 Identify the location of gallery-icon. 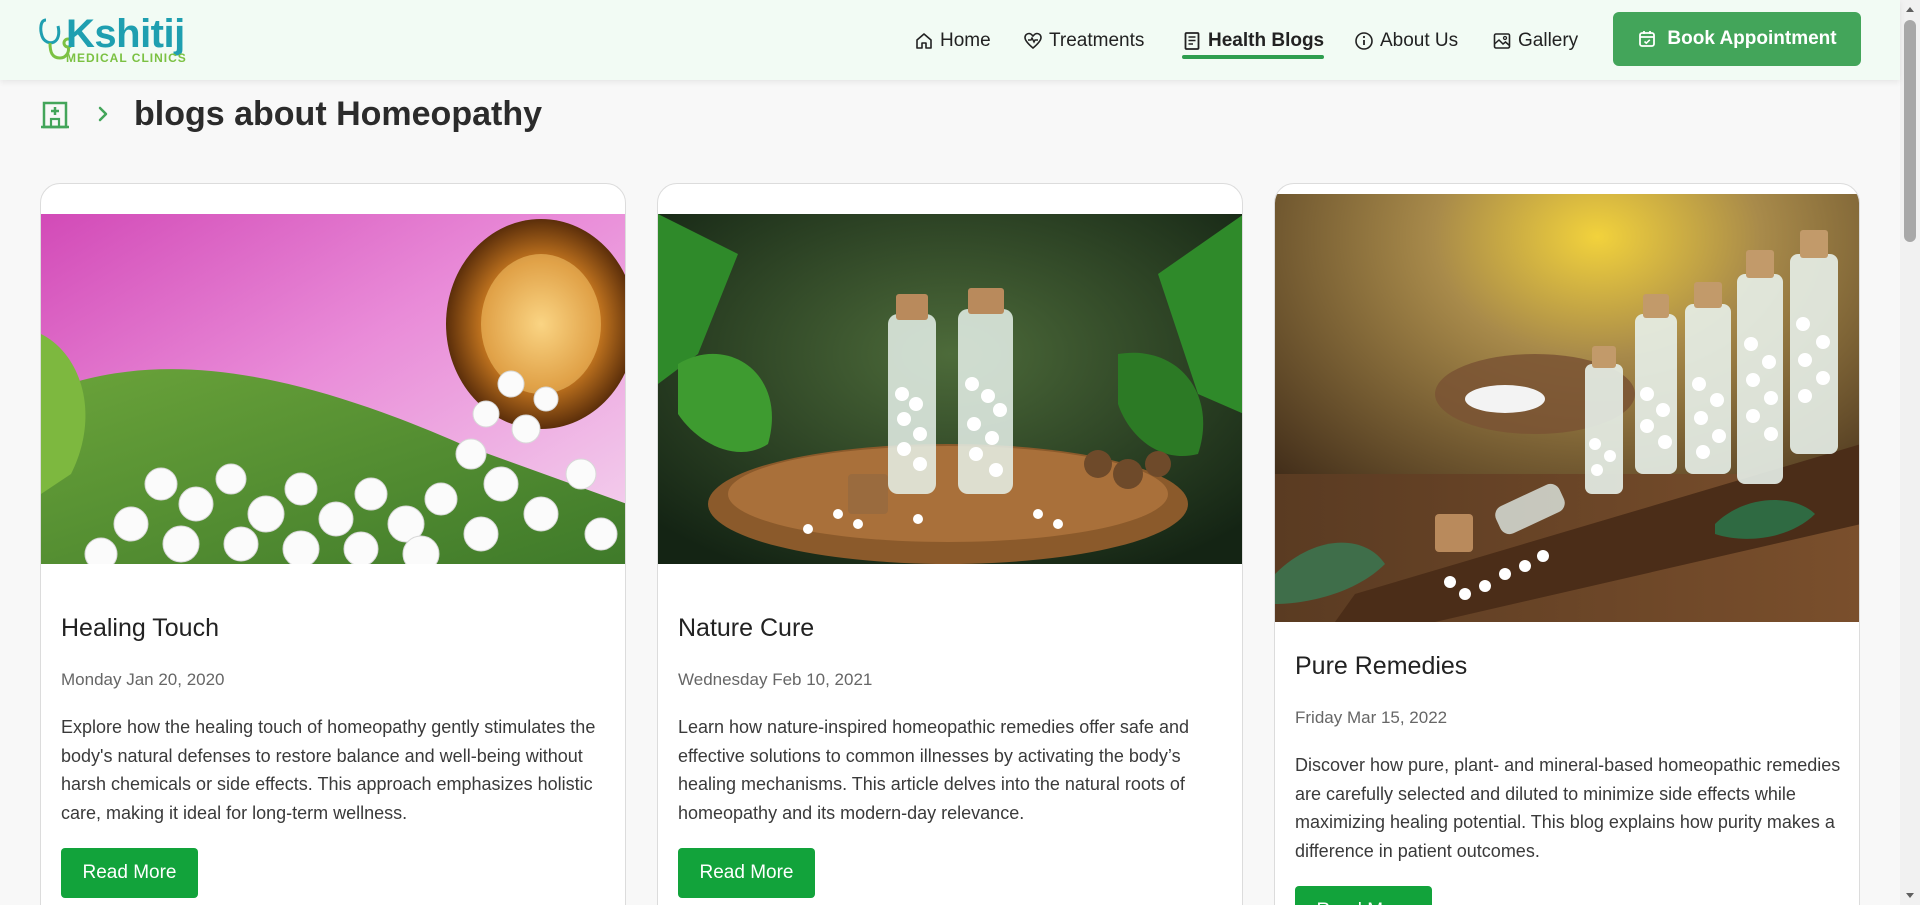
(1502, 41).